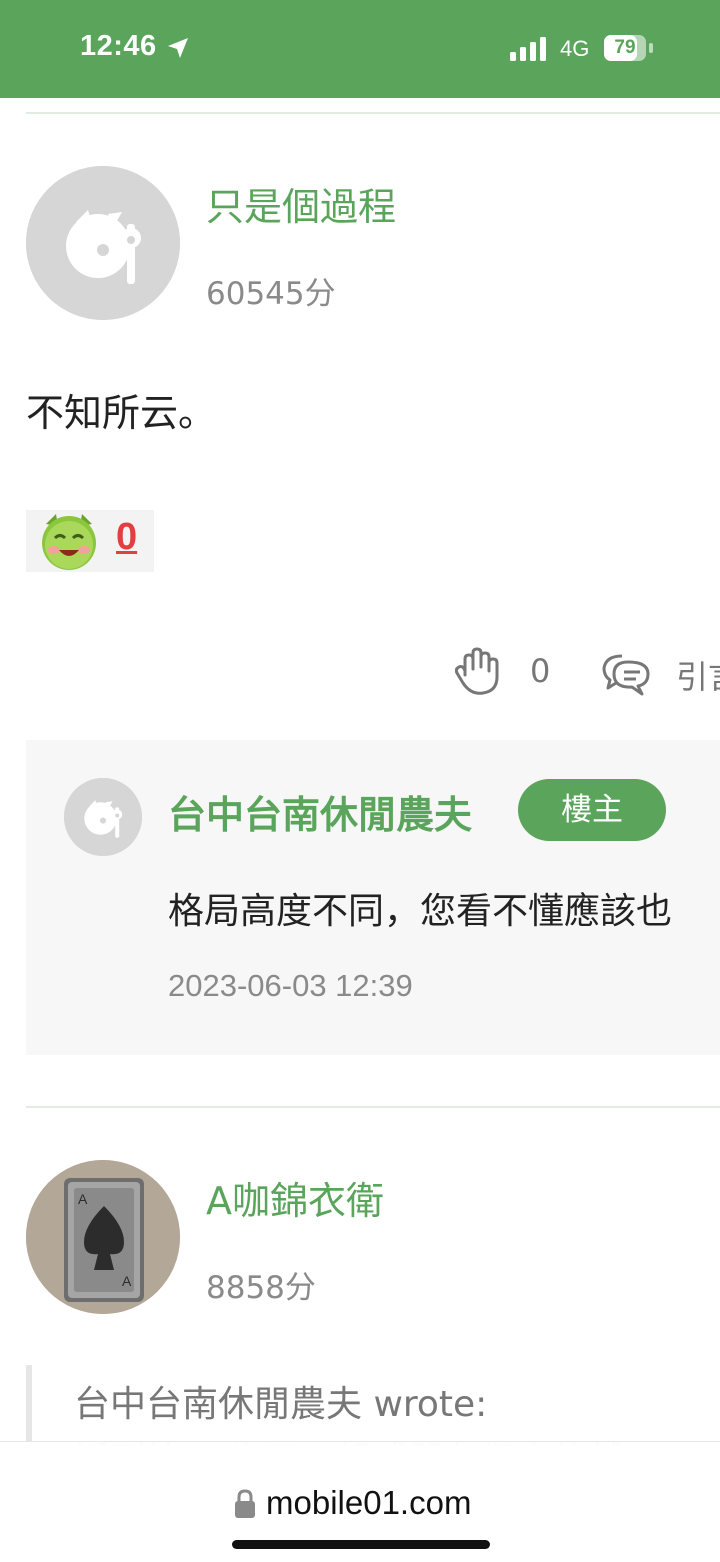 Image resolution: width=720 pixels, height=1562 pixels. I want to click on post-author-name: A咖錦衣衛, so click(295, 1197).